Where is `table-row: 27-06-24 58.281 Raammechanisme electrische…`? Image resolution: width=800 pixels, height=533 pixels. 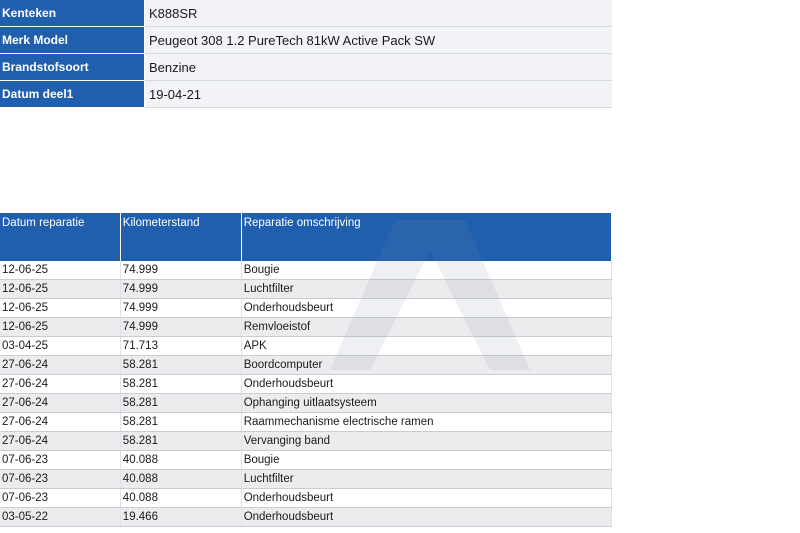
table-row: 27-06-24 58.281 Raammechanisme electrische… is located at coordinates (306, 422).